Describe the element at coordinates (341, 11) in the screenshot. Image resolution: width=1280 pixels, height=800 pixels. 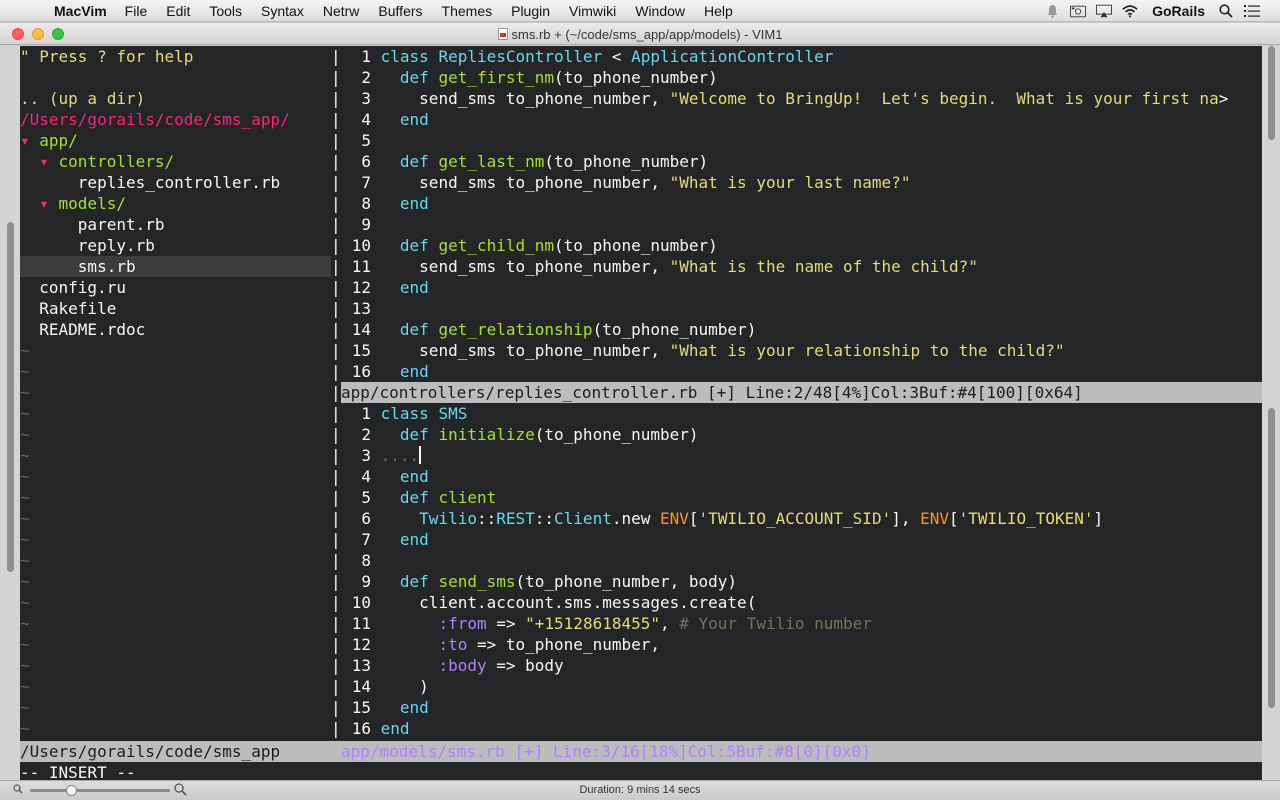
I see `menu-netrw: Netrw` at that location.